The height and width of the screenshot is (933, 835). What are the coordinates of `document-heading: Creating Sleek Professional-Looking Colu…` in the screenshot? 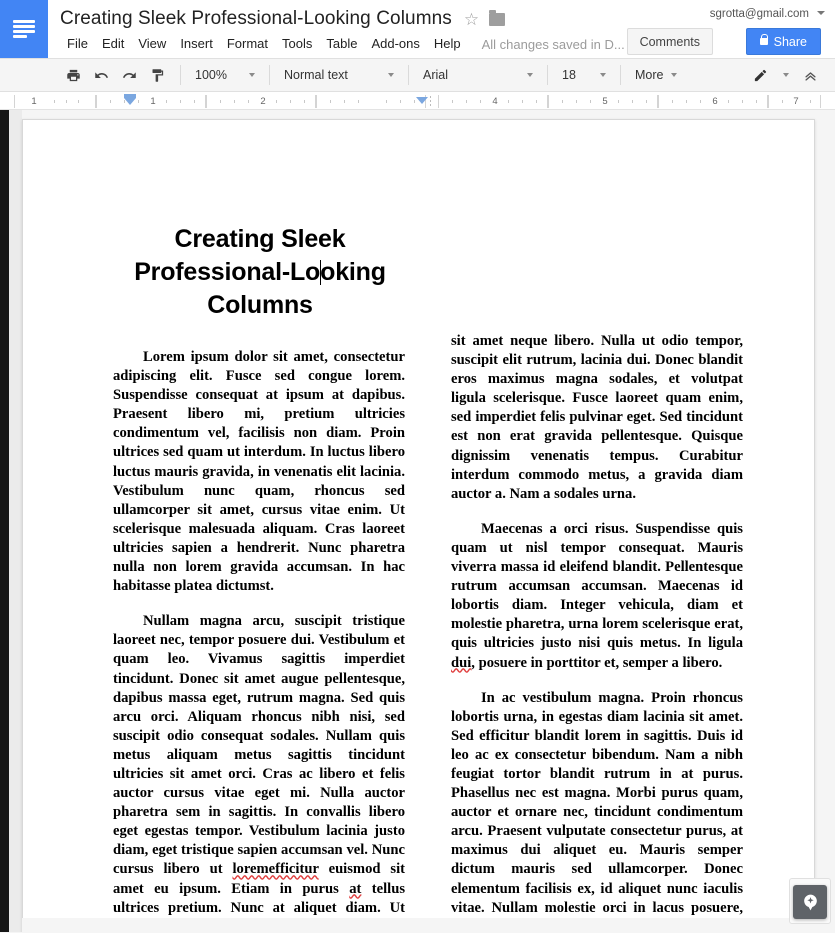 It's located at (260, 272).